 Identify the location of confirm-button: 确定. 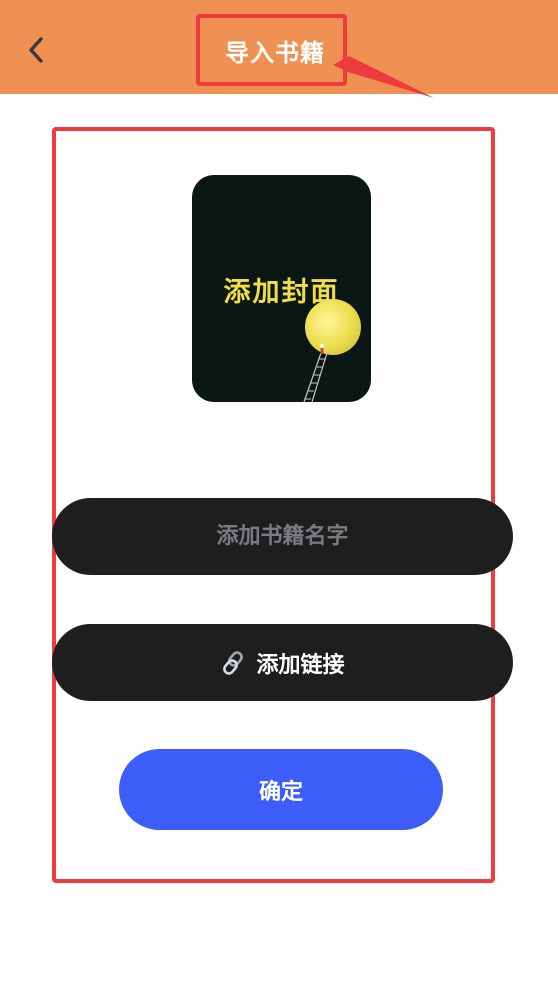
(281, 789).